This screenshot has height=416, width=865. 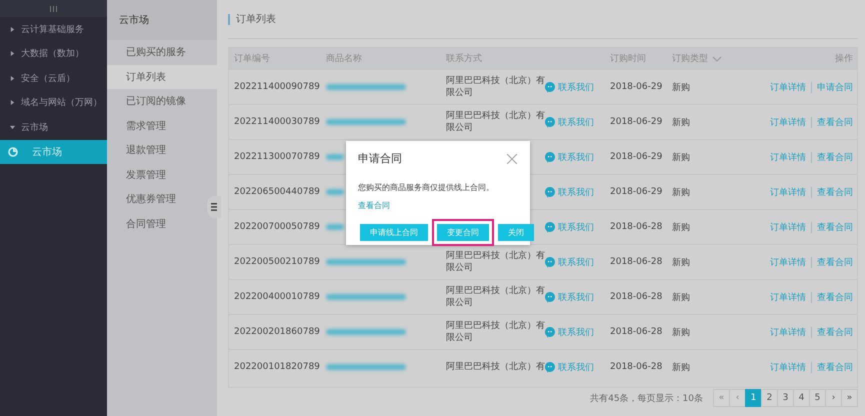 What do you see at coordinates (162, 150) in the screenshot?
I see `submenu-item: 退款管理` at bounding box center [162, 150].